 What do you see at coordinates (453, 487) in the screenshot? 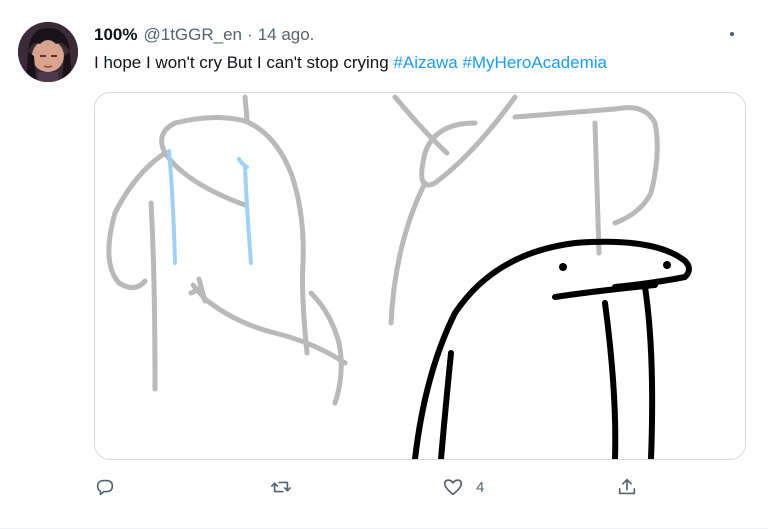
I see `heart-icon` at bounding box center [453, 487].